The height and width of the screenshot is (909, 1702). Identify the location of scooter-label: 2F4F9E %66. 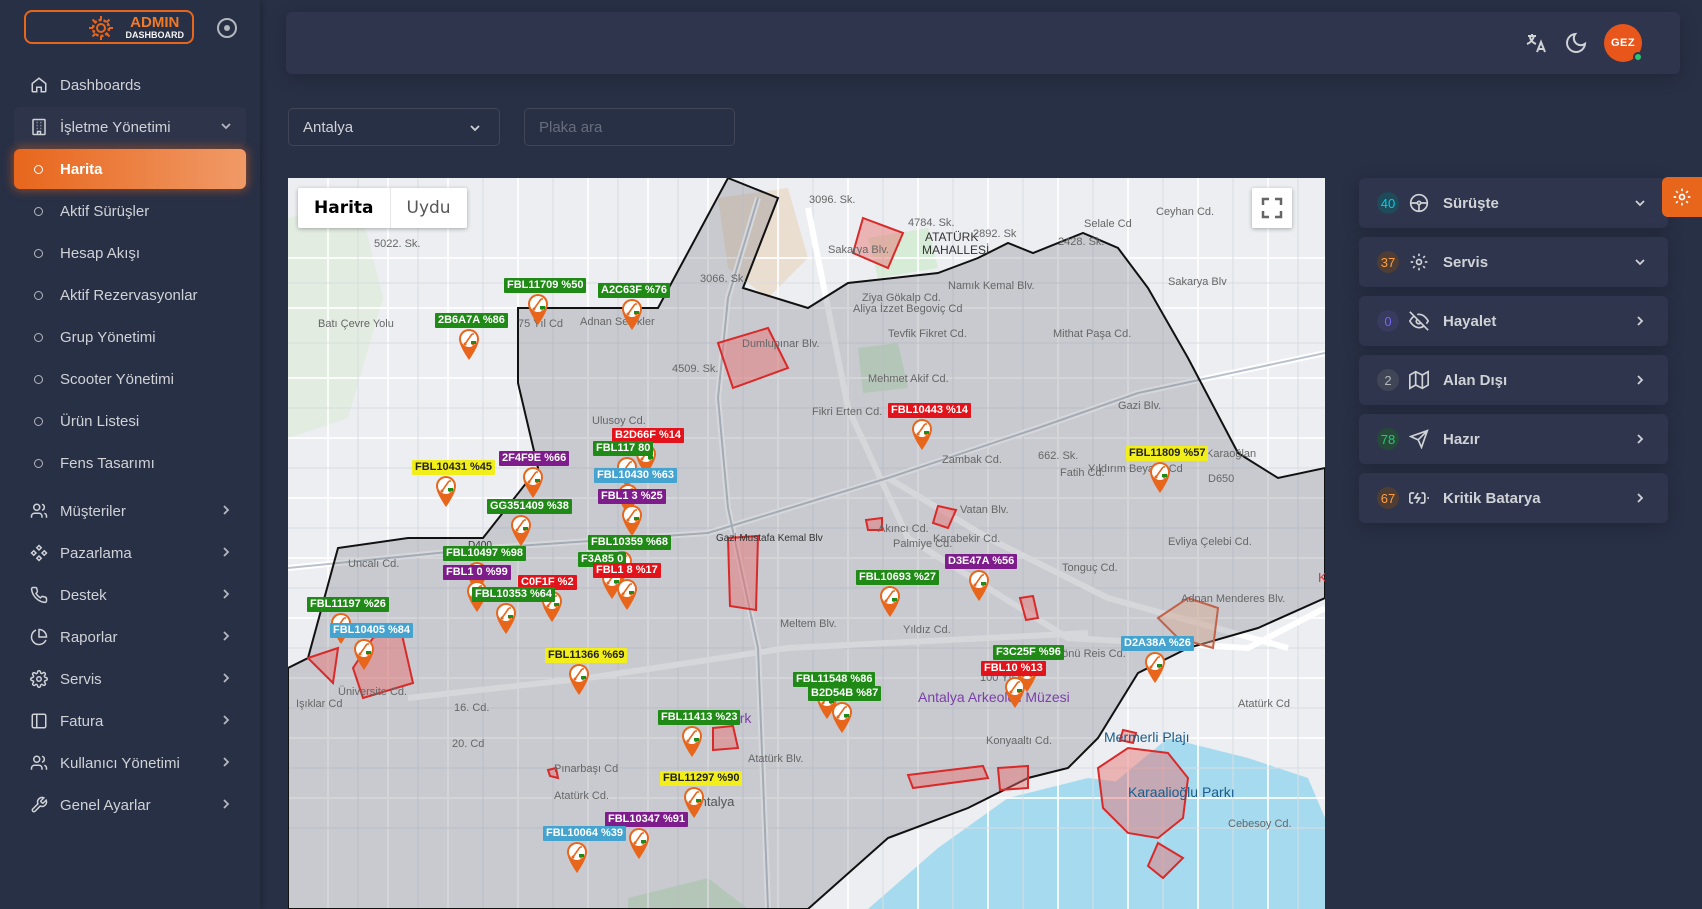
(534, 458).